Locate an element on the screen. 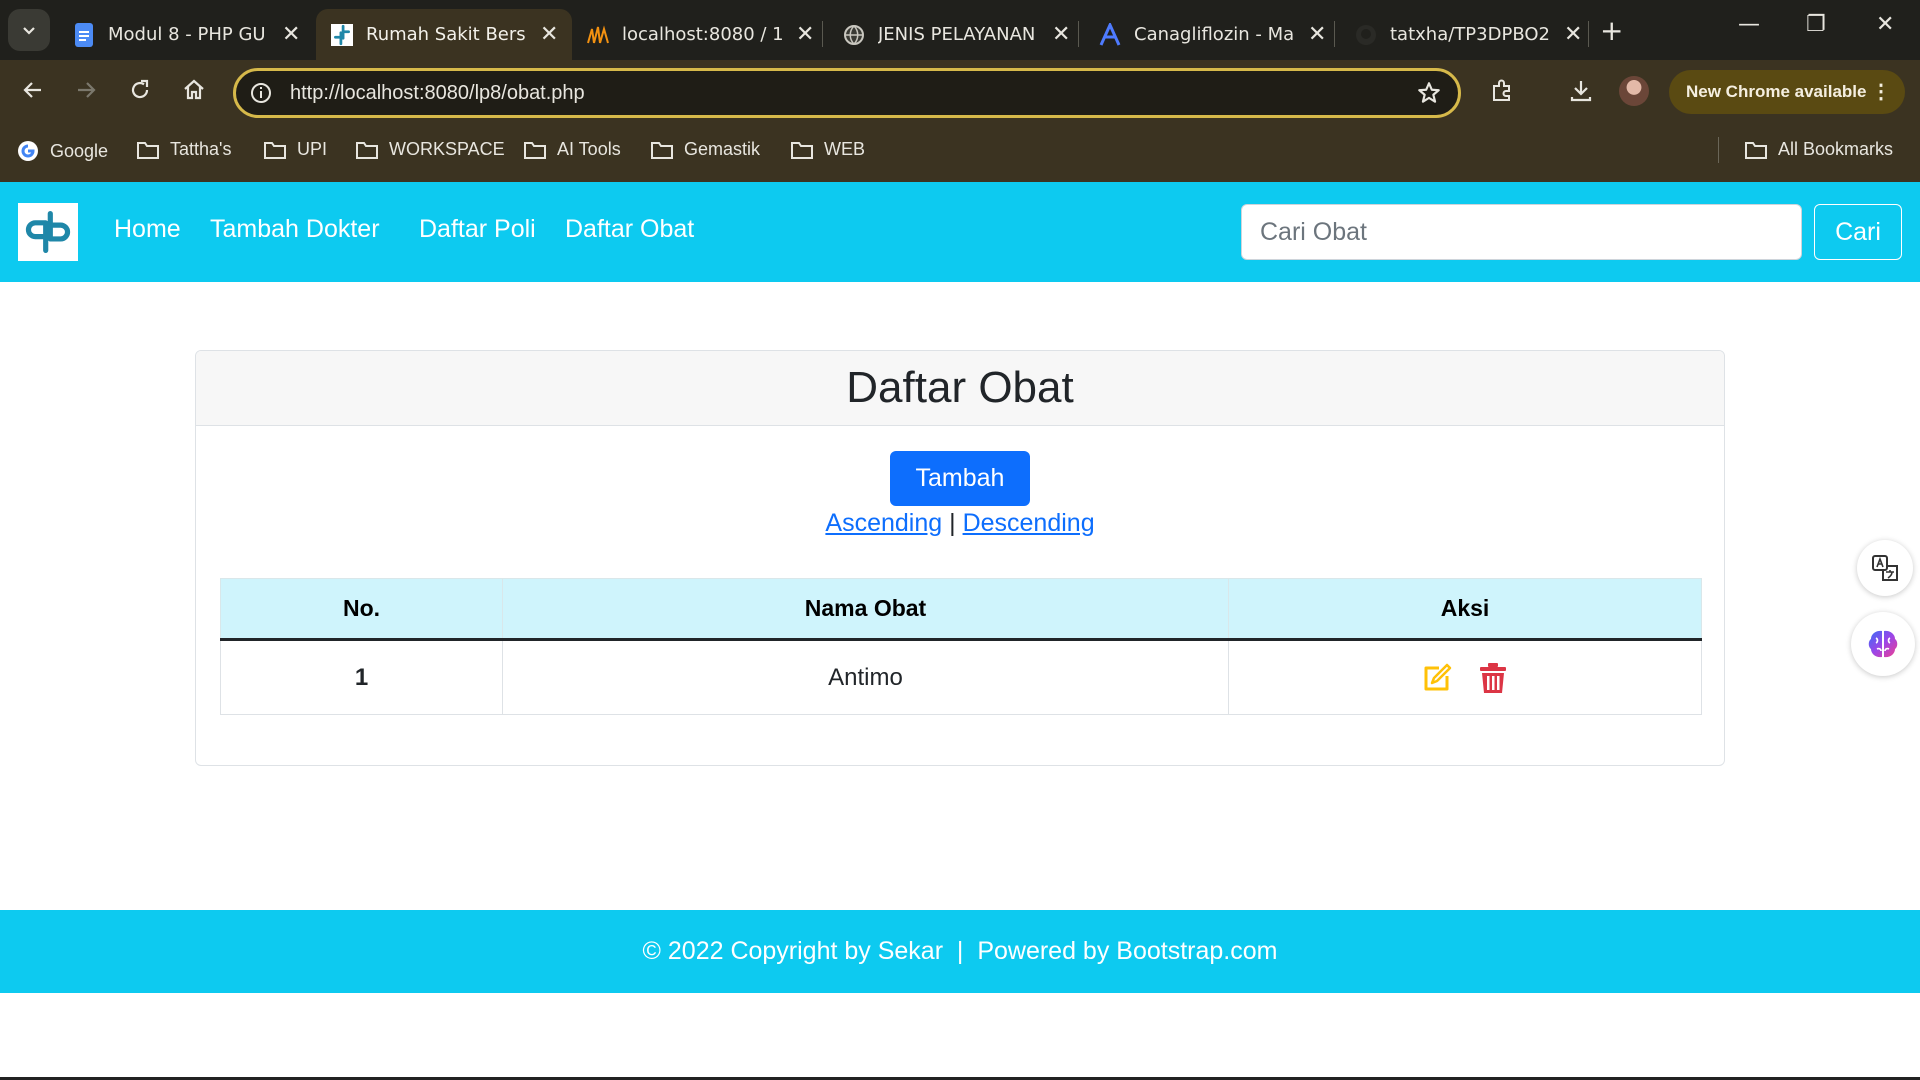  reload-icon is located at coordinates (140, 89).